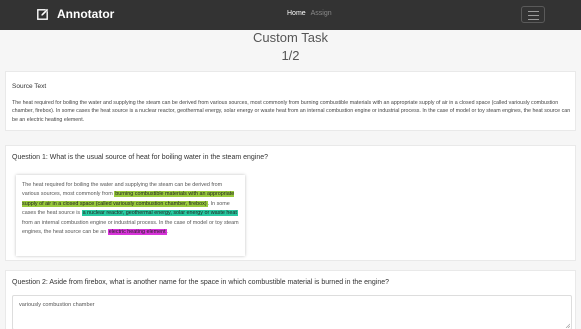 The width and height of the screenshot is (581, 329). Describe the element at coordinates (309, 13) in the screenshot. I see `nav-links: Home Assign` at that location.